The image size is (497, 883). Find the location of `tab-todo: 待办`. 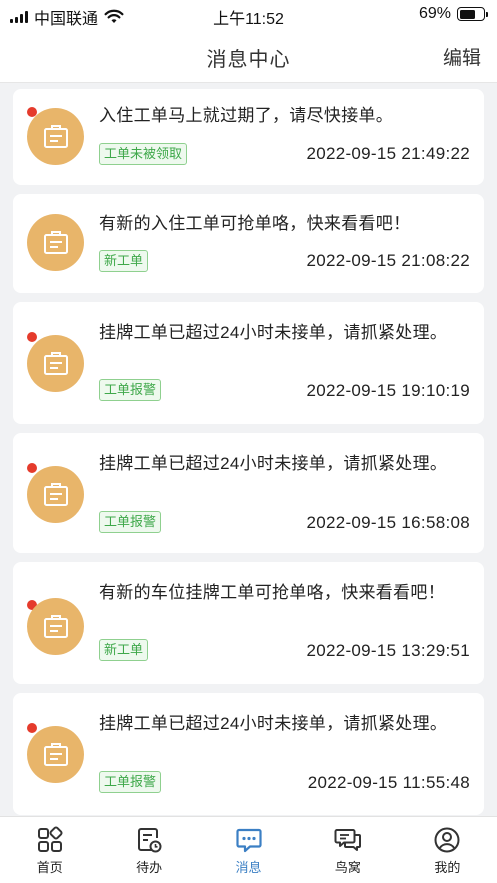

tab-todo: 待办 is located at coordinates (148, 850).